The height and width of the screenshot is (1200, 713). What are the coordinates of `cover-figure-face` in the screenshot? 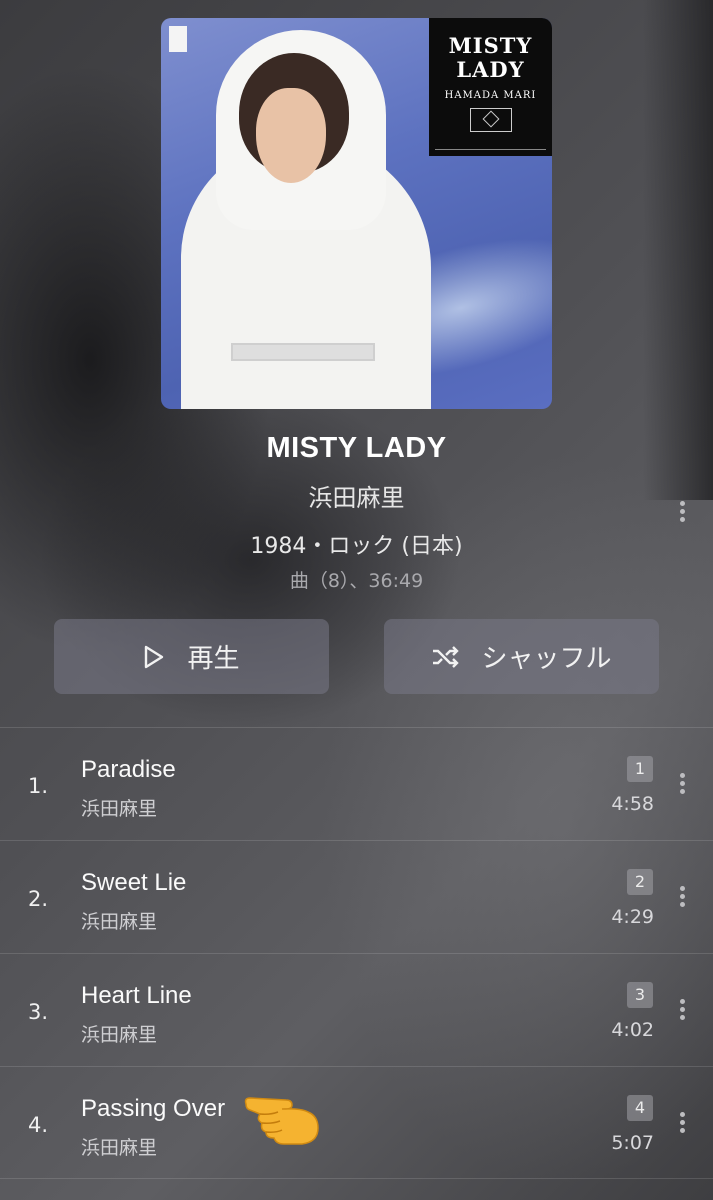 It's located at (291, 135).